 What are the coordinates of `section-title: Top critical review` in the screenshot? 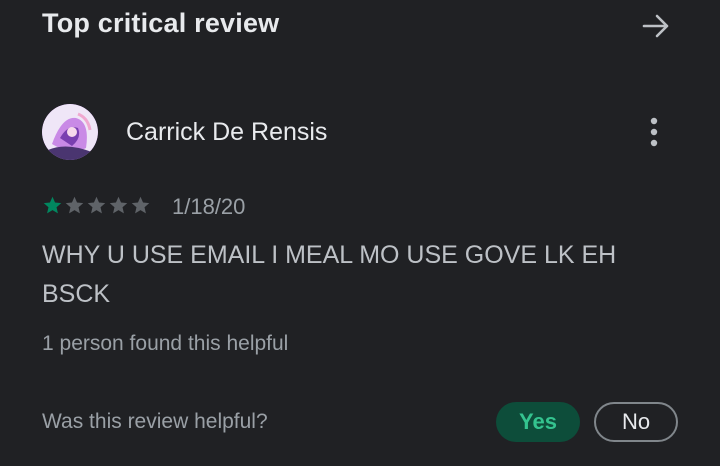 It's located at (161, 23).